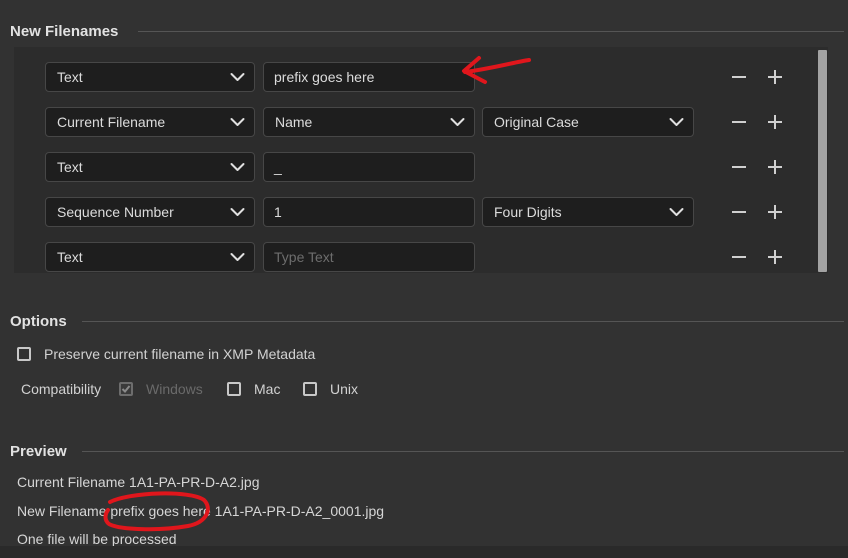 This screenshot has width=848, height=558. I want to click on row-5-add-button, so click(775, 257).